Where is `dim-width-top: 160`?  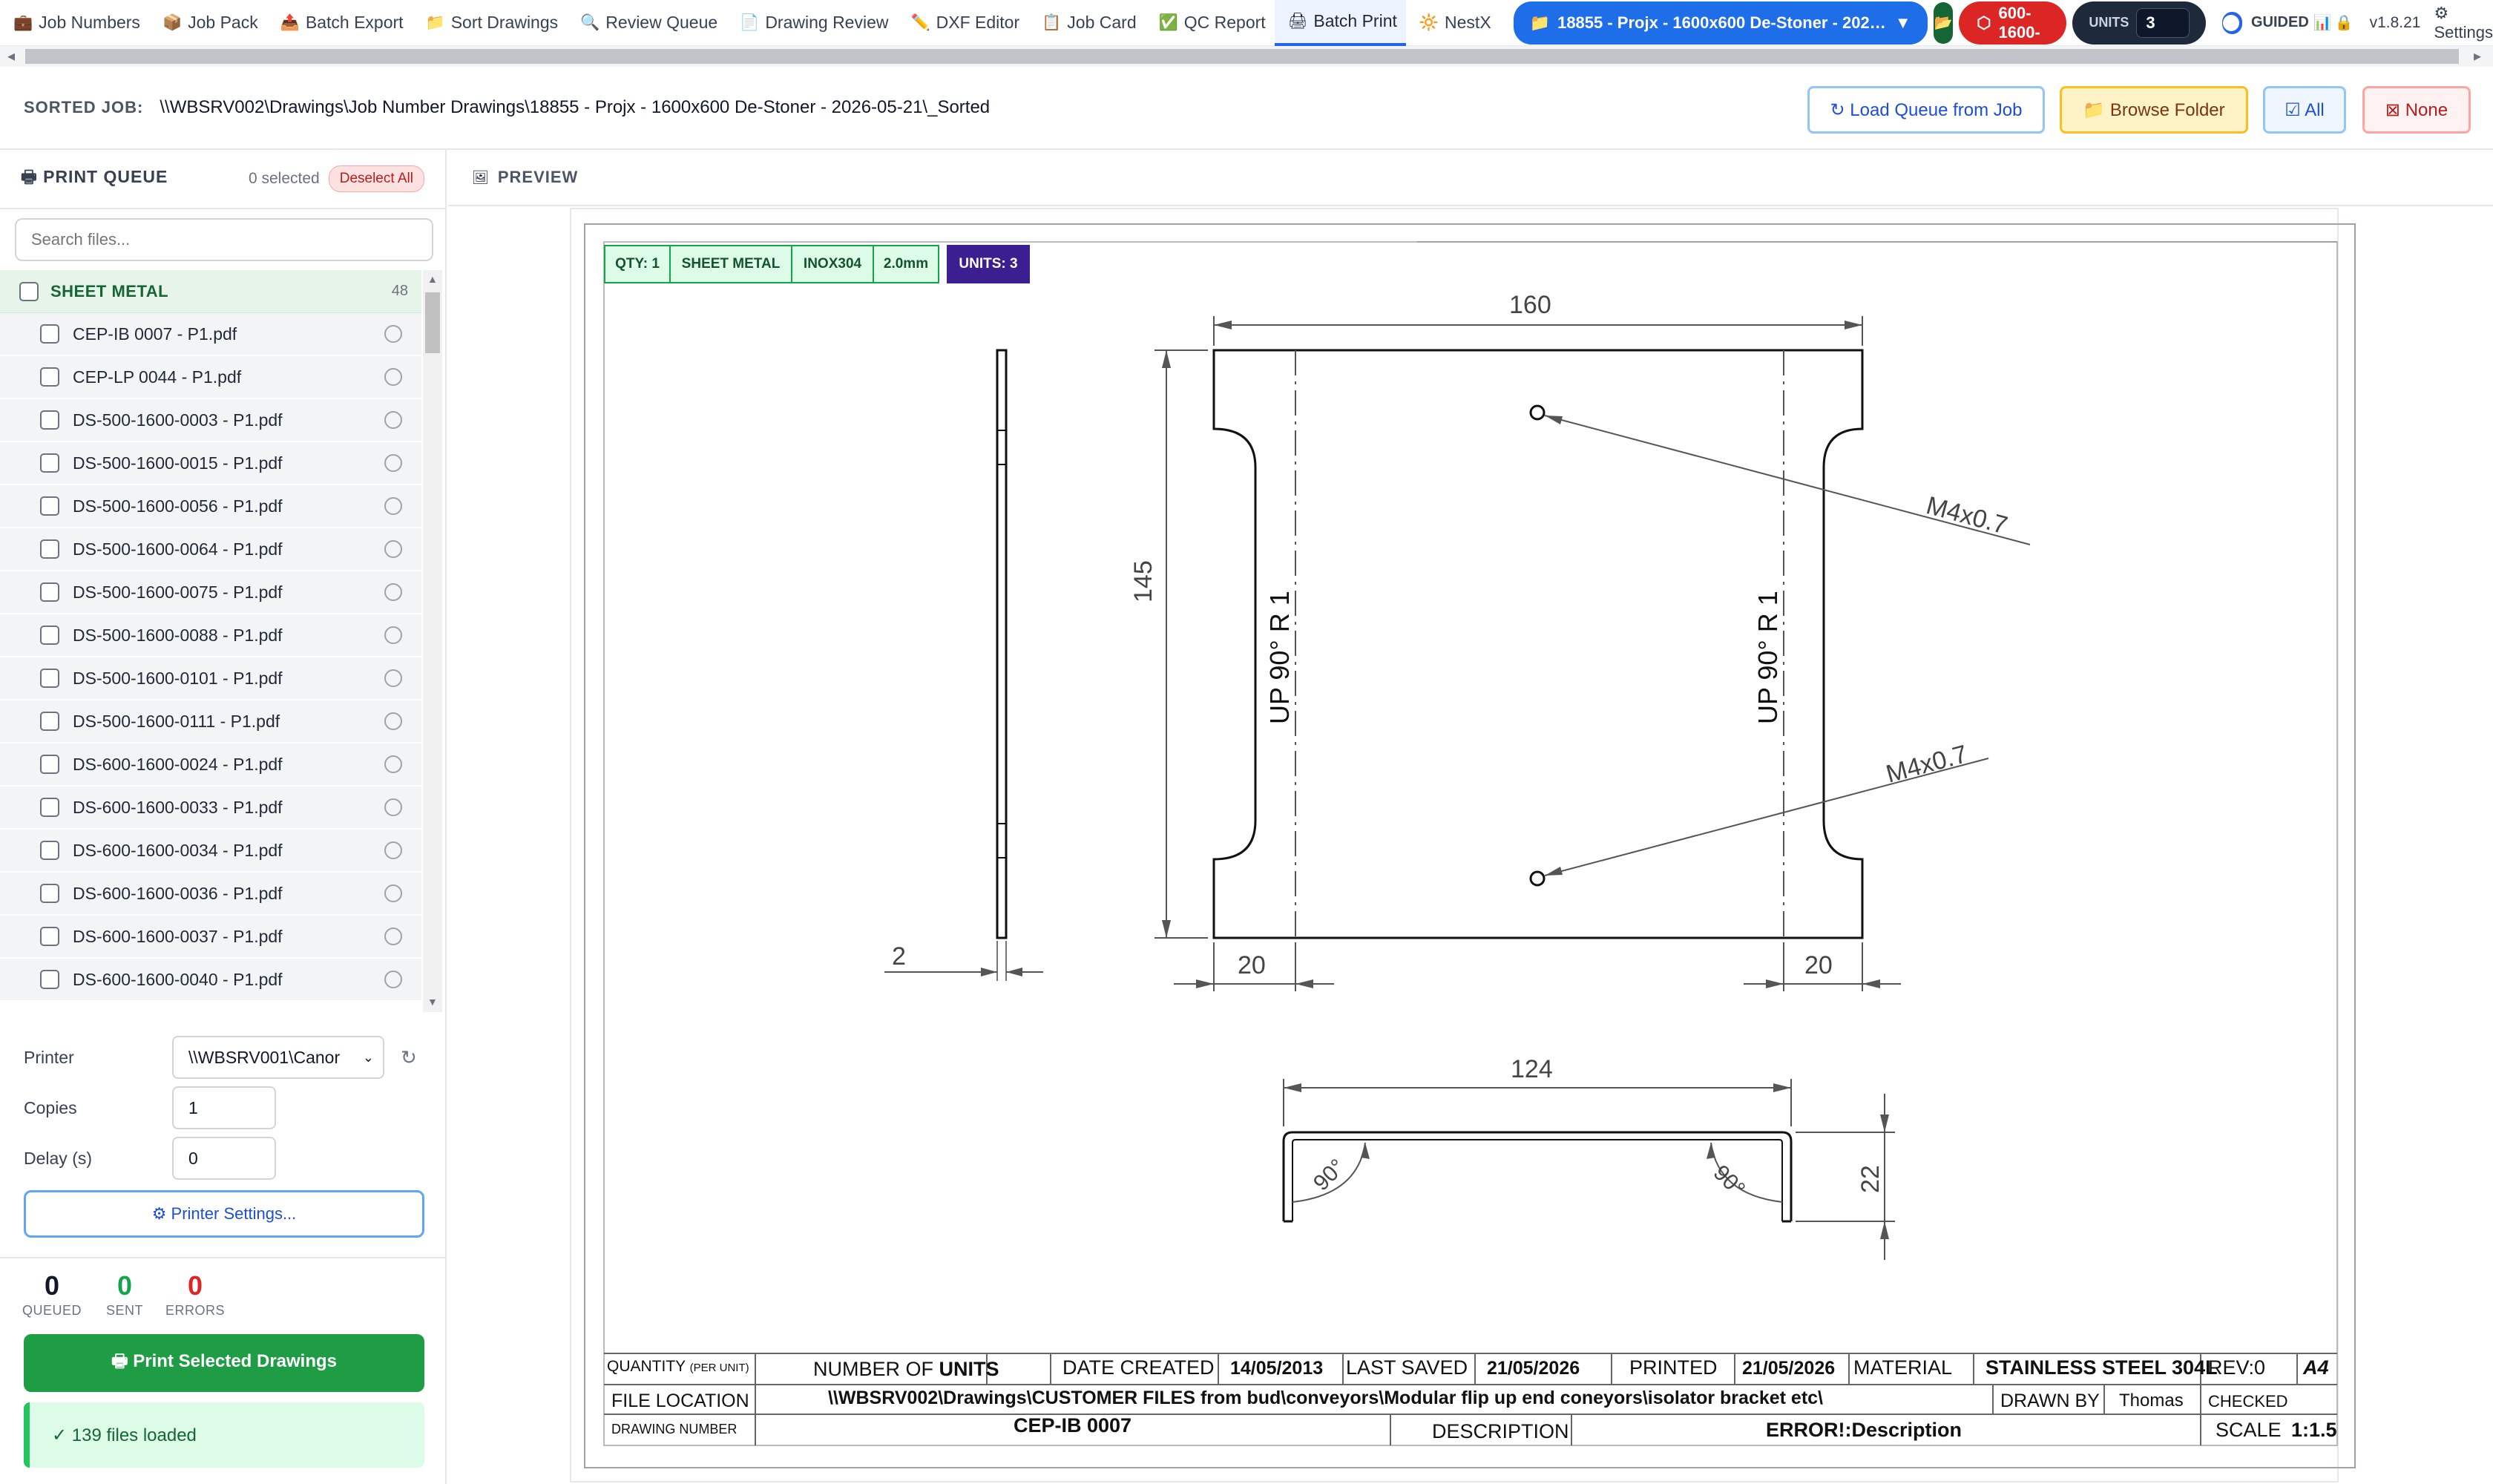 dim-width-top: 160 is located at coordinates (1530, 305).